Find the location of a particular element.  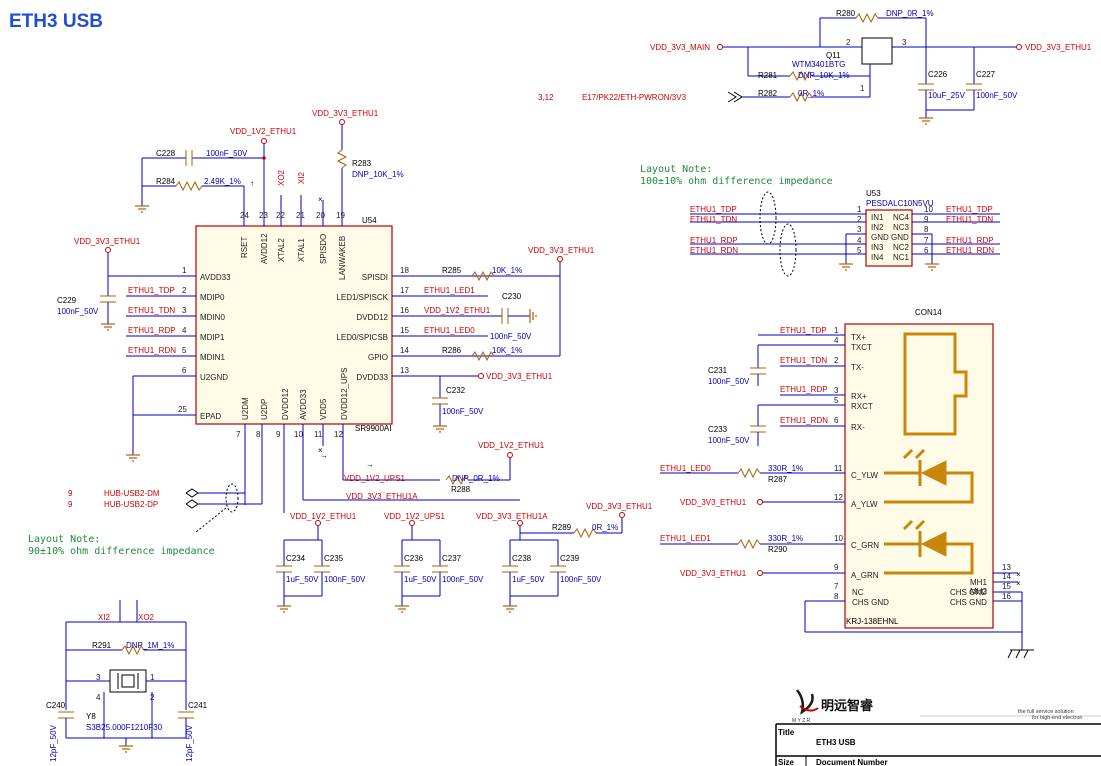

crystal-body is located at coordinates (128, 681).